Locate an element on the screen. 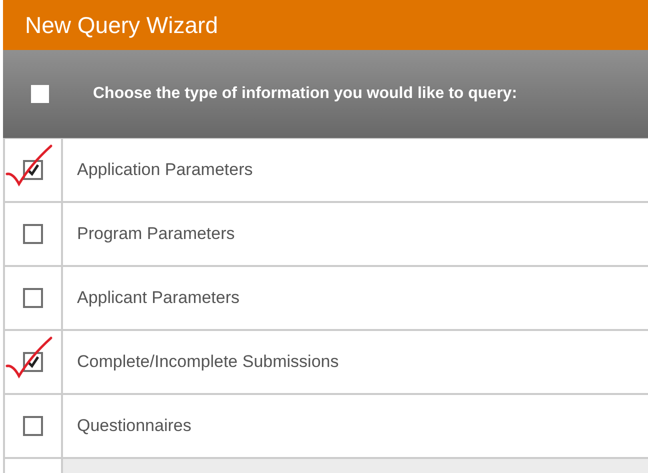 The image size is (648, 473). option-label: Application Parameters is located at coordinates (165, 170).